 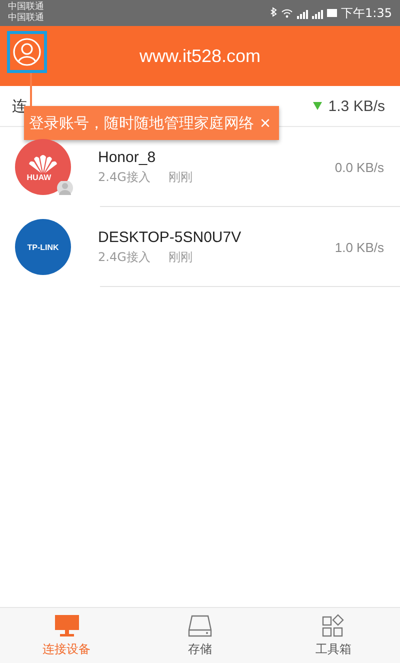 What do you see at coordinates (356, 106) in the screenshot?
I see `download-speed: 1.3 KB/s` at bounding box center [356, 106].